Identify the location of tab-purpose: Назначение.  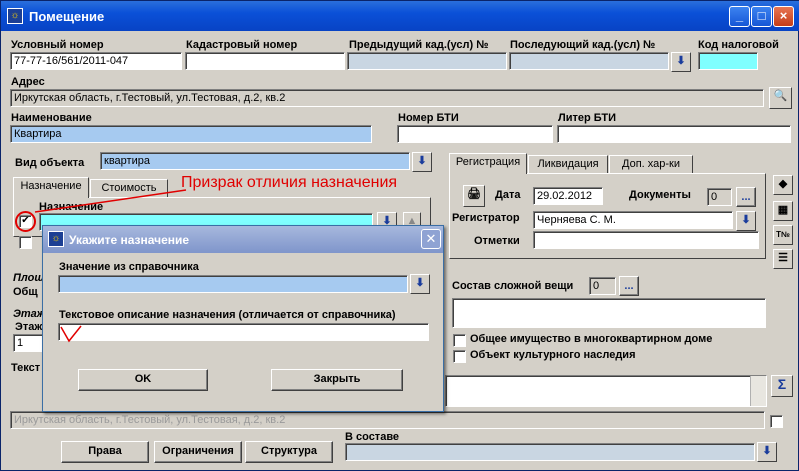
(51, 187).